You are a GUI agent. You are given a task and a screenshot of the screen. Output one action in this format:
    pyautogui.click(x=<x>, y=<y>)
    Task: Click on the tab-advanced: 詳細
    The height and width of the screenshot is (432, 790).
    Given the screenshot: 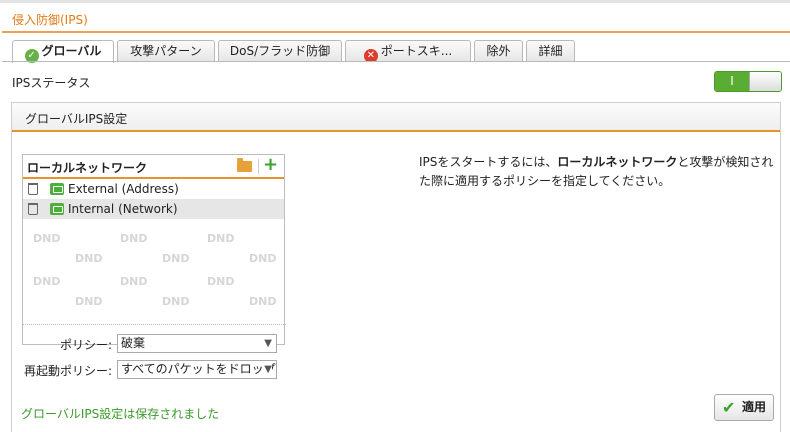 What is the action you would take?
    pyautogui.click(x=550, y=51)
    